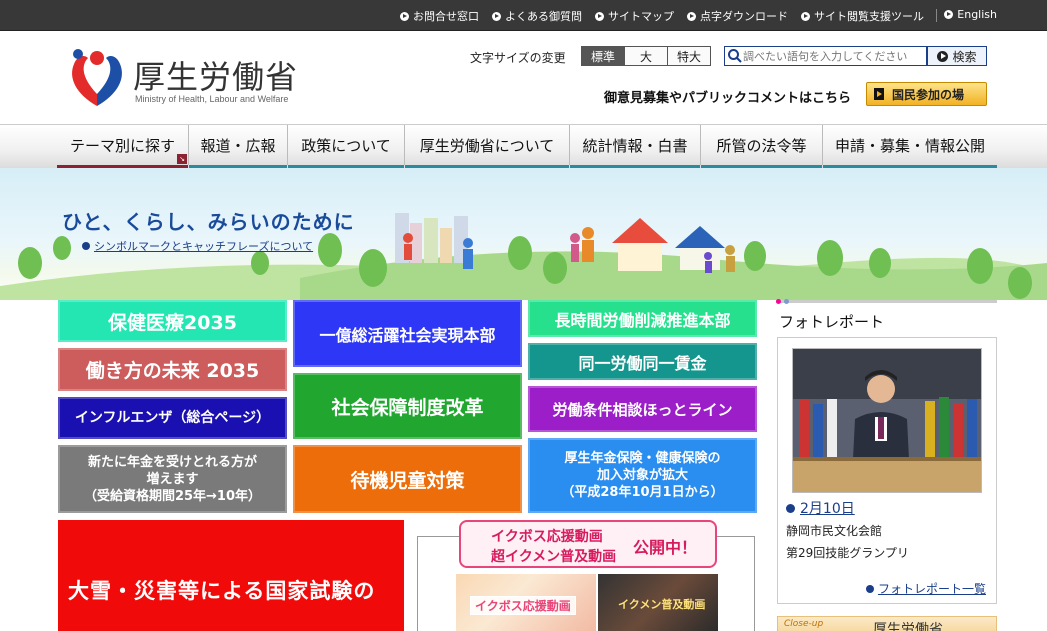 The width and height of the screenshot is (1047, 631). What do you see at coordinates (957, 56) in the screenshot?
I see `search-button: 検索` at bounding box center [957, 56].